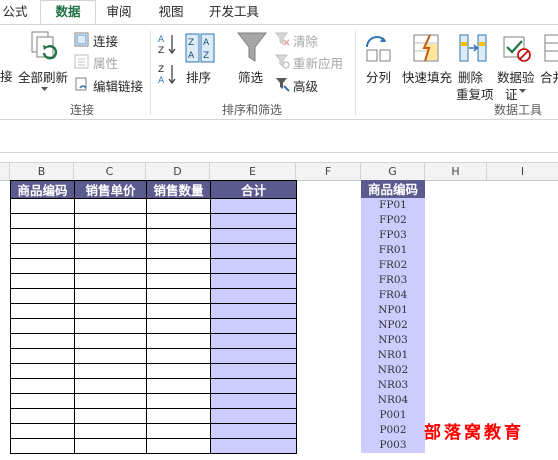  Describe the element at coordinates (279, 137) in the screenshot. I see `formula-bar` at that location.